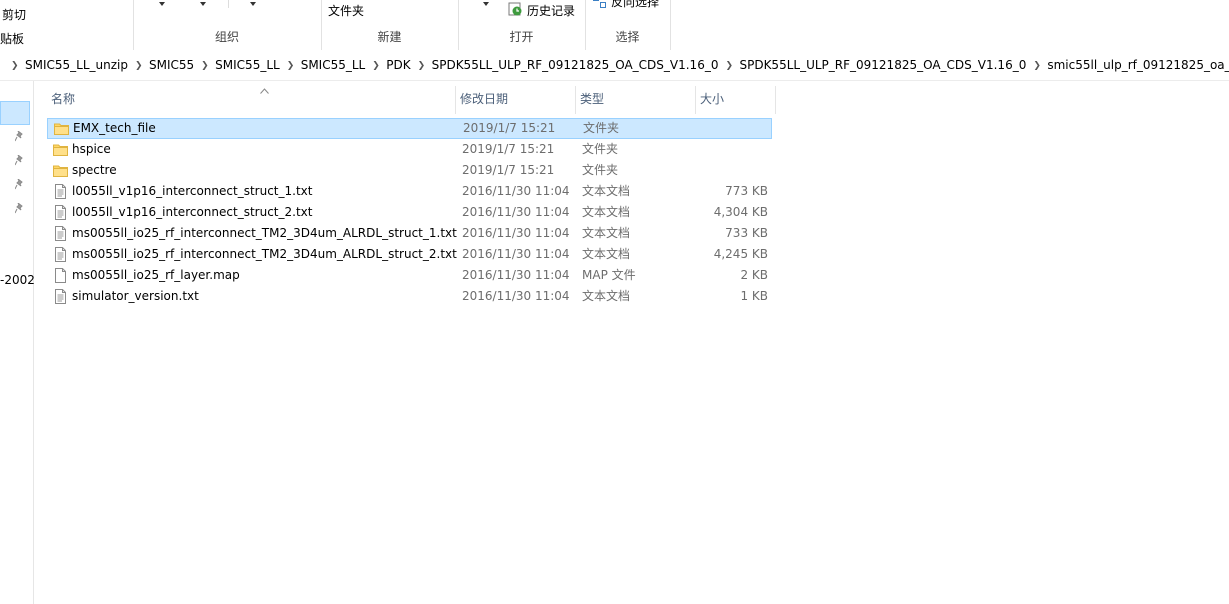  Describe the element at coordinates (521, 37) in the screenshot. I see `open-group-label: 打开` at that location.